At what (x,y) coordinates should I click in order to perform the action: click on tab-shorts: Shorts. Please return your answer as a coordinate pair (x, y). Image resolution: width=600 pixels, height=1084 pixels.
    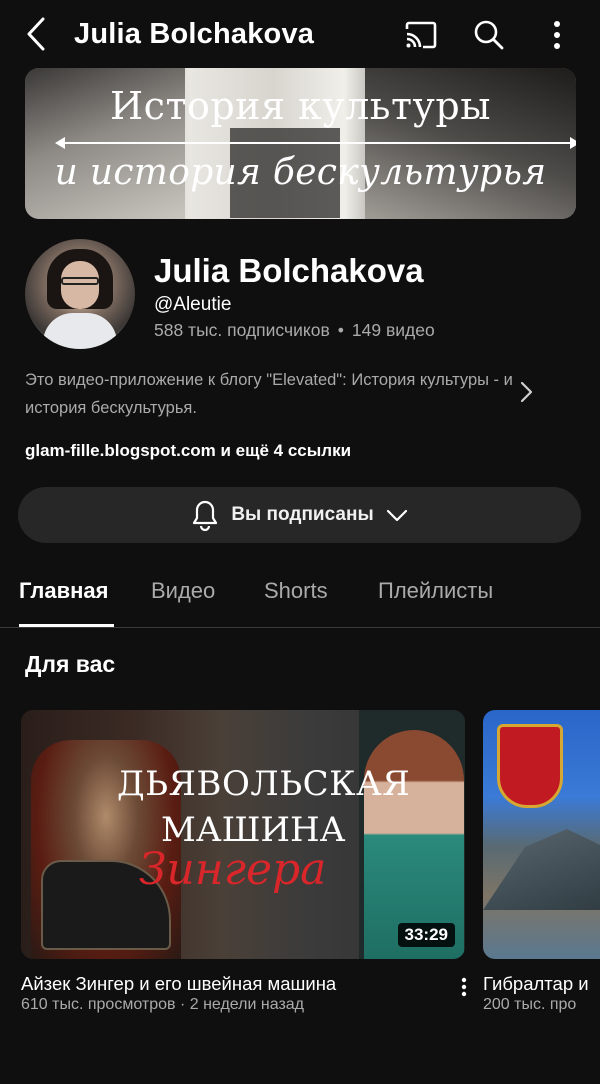
    Looking at the image, I should click on (296, 591).